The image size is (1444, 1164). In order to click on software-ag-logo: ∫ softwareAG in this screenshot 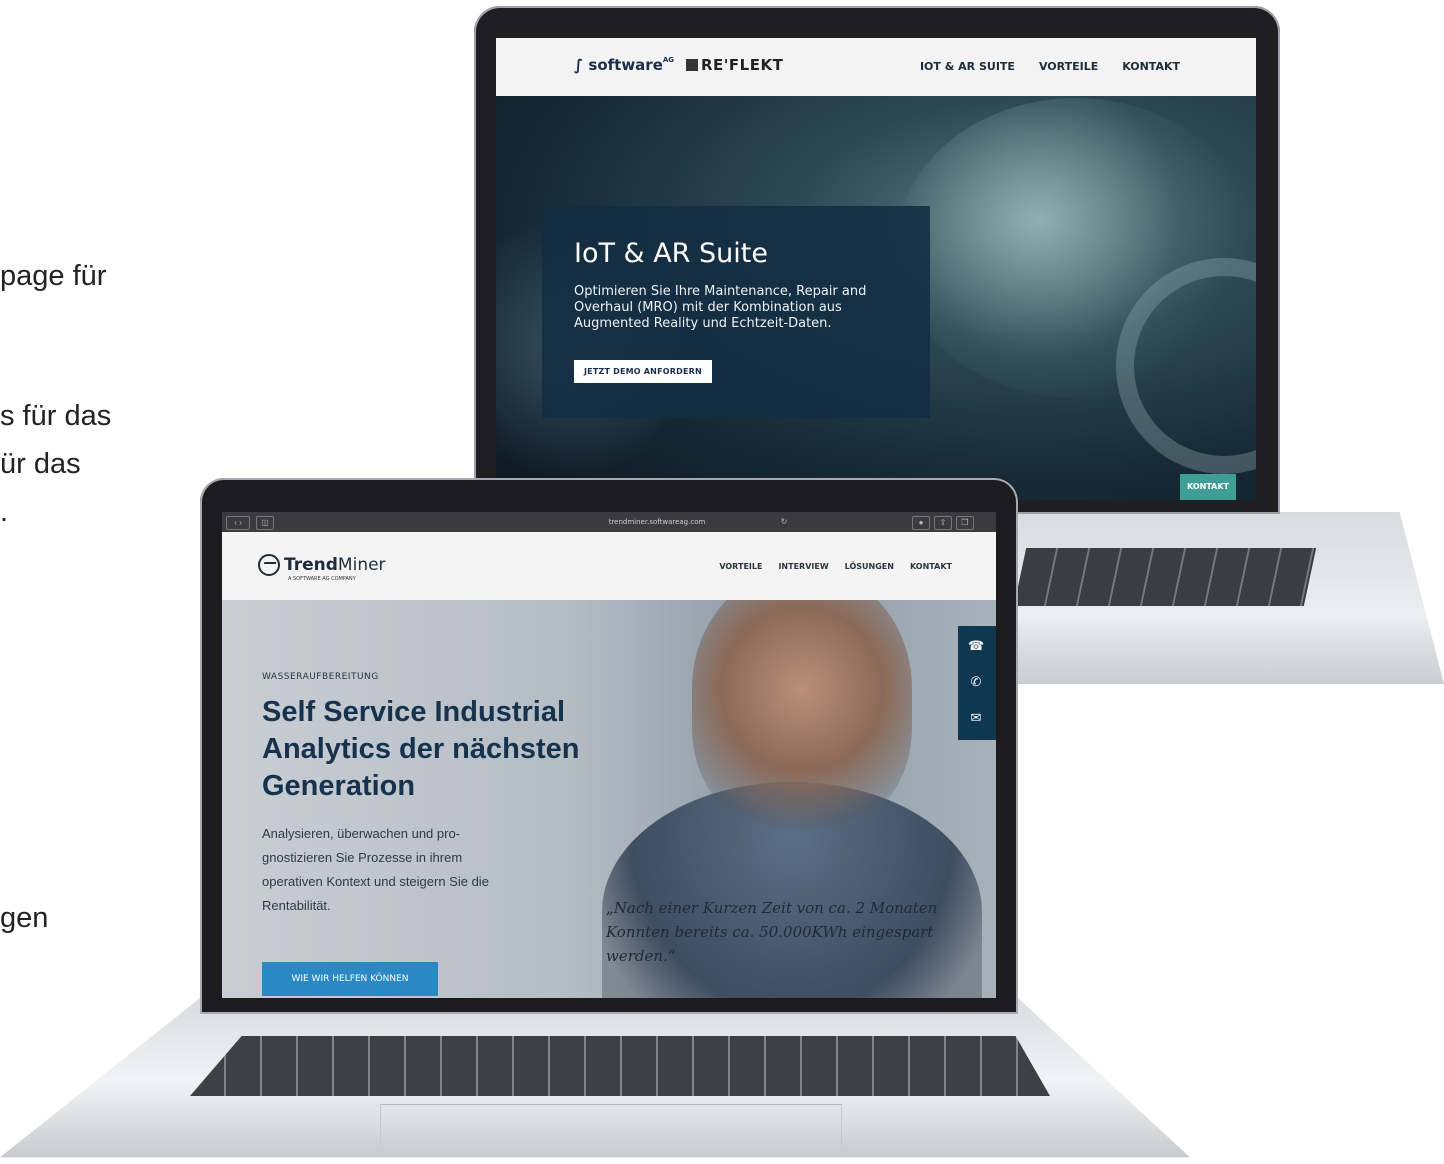, I will do `click(624, 65)`.